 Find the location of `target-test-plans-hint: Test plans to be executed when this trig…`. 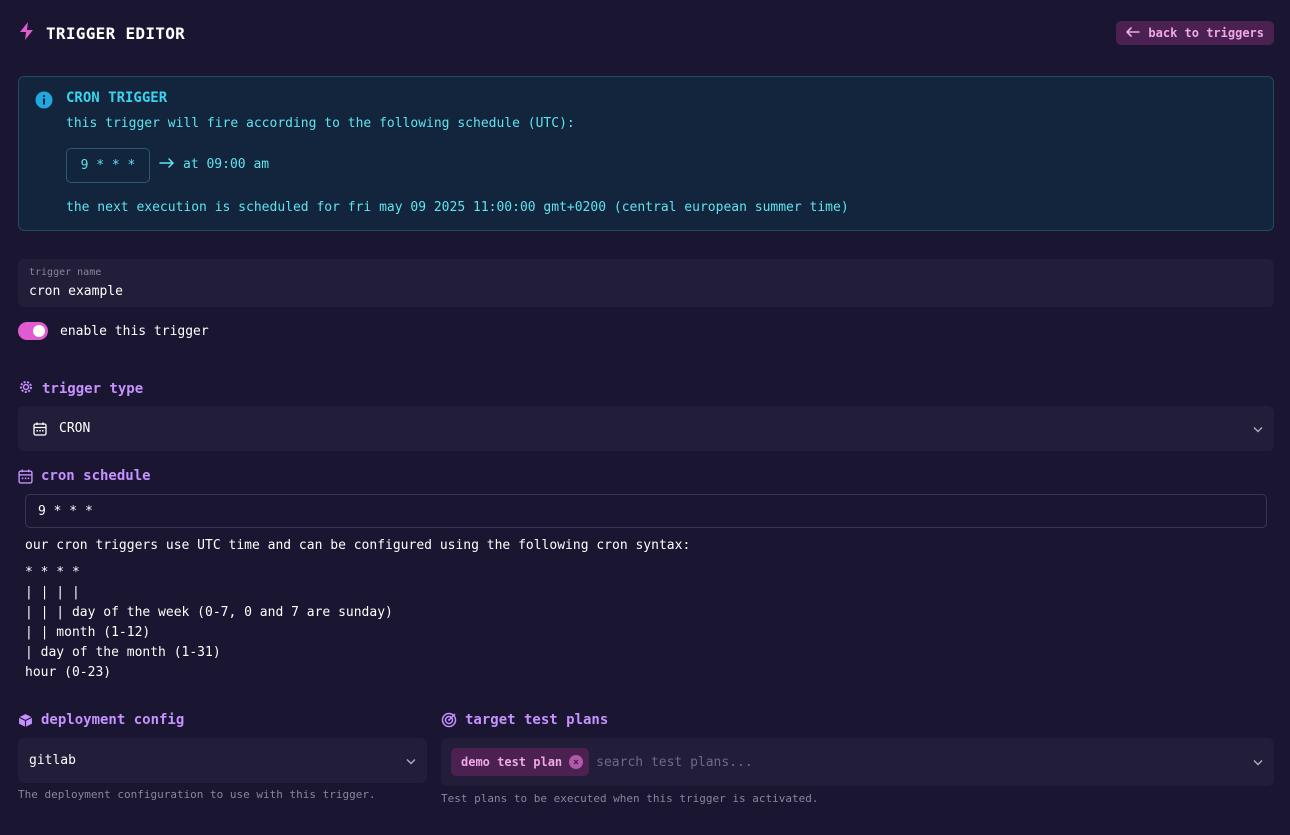

target-test-plans-hint: Test plans to be executed when this trig… is located at coordinates (630, 798).